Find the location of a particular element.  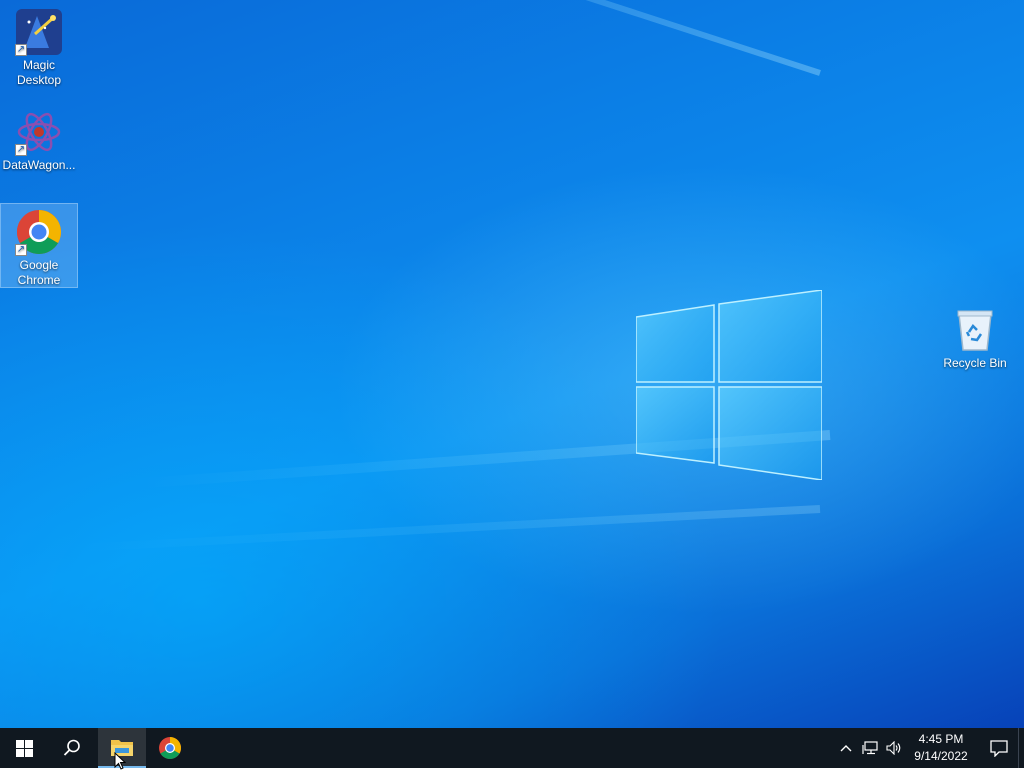

system-tray: 4:45 PM 9/14/2022 is located at coordinates (929, 748).